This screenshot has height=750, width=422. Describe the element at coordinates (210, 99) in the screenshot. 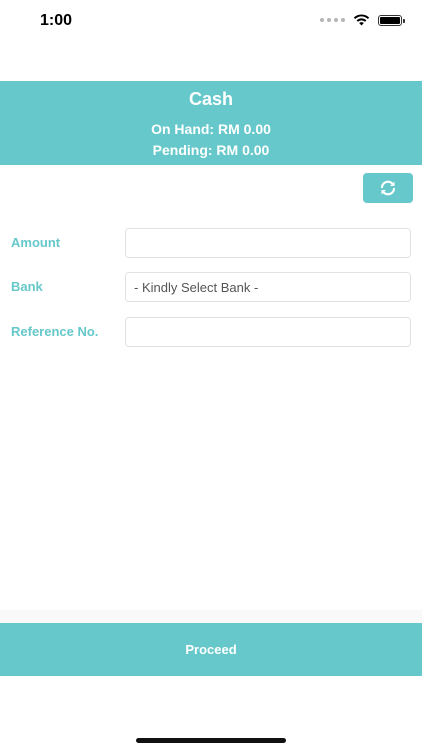

I see `page-title: Cash` at that location.